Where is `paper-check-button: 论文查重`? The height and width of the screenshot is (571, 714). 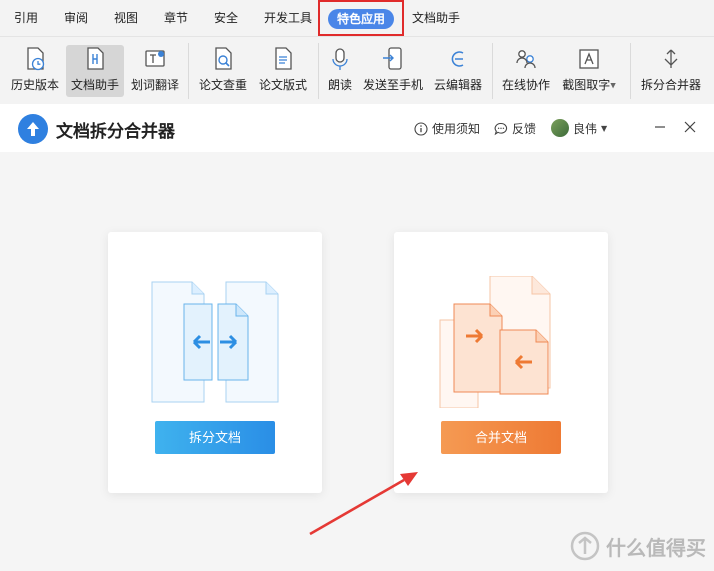 paper-check-button: 论文查重 is located at coordinates (223, 71).